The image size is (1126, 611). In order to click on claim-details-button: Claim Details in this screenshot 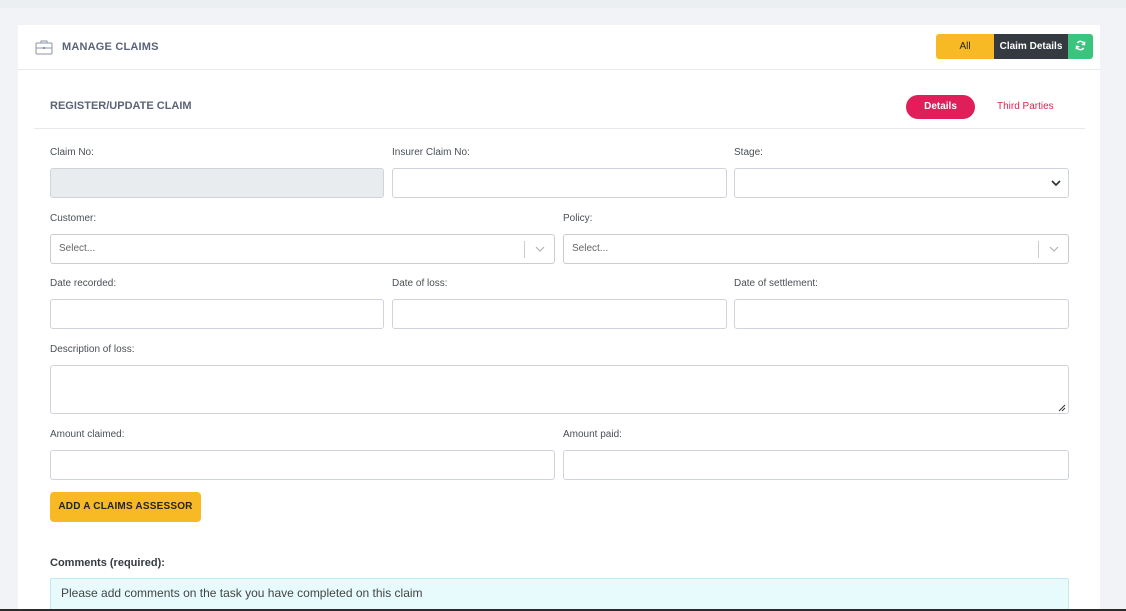, I will do `click(1031, 46)`.